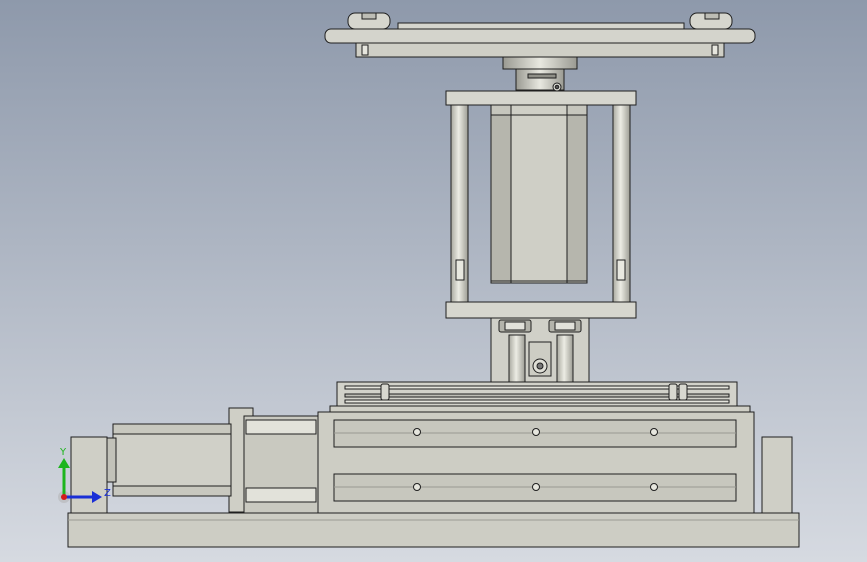  Describe the element at coordinates (107, 493) in the screenshot. I see `z-axis-label: Z` at that location.